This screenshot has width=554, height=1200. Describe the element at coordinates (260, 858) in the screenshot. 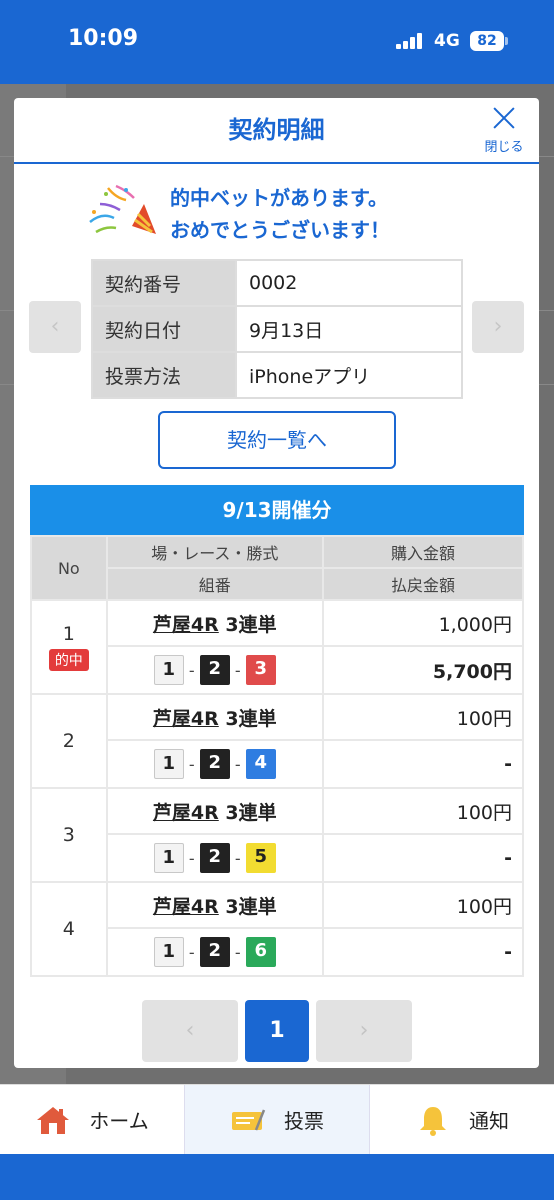

I see `combo-boat-3: 5` at that location.